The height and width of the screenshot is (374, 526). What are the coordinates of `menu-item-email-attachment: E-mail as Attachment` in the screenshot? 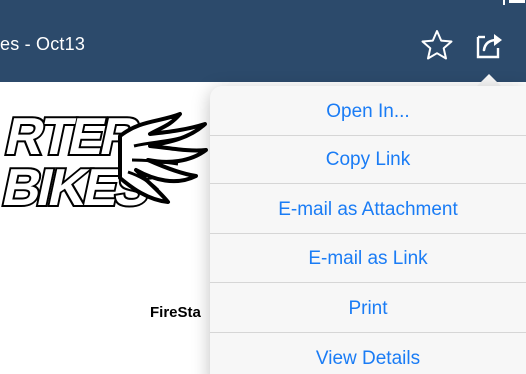 It's located at (368, 210).